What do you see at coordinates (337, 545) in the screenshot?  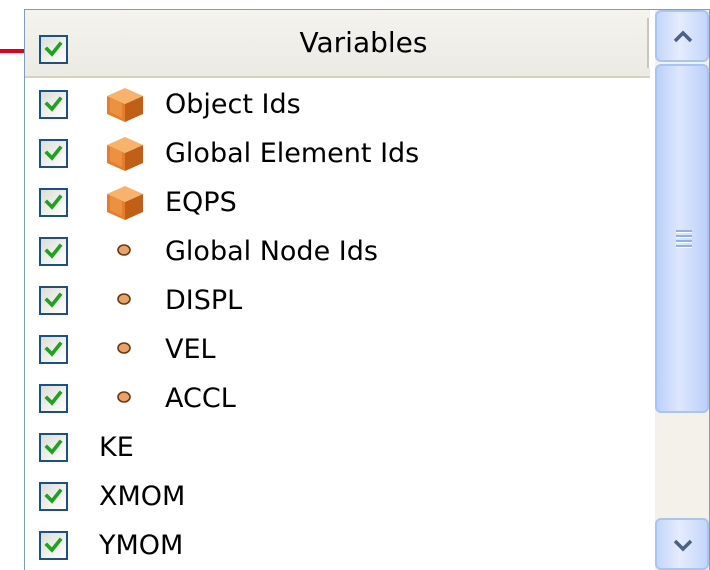 I see `list-item: YMOM` at bounding box center [337, 545].